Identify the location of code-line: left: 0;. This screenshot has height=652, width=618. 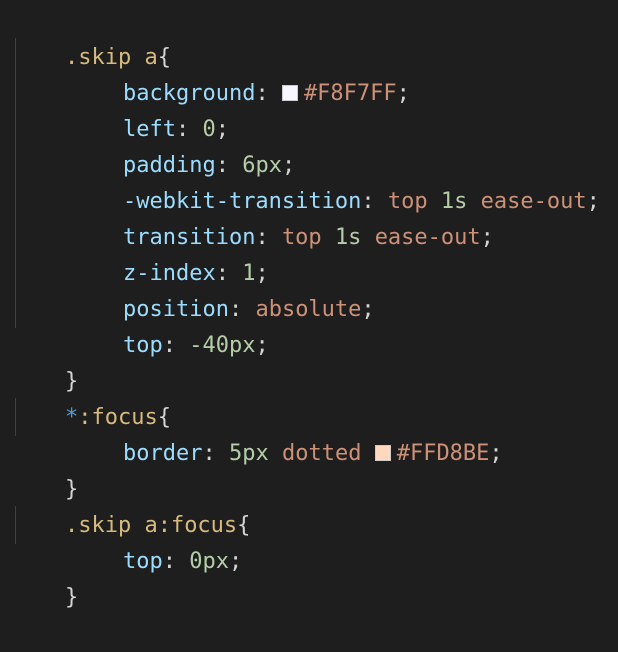
(120, 109).